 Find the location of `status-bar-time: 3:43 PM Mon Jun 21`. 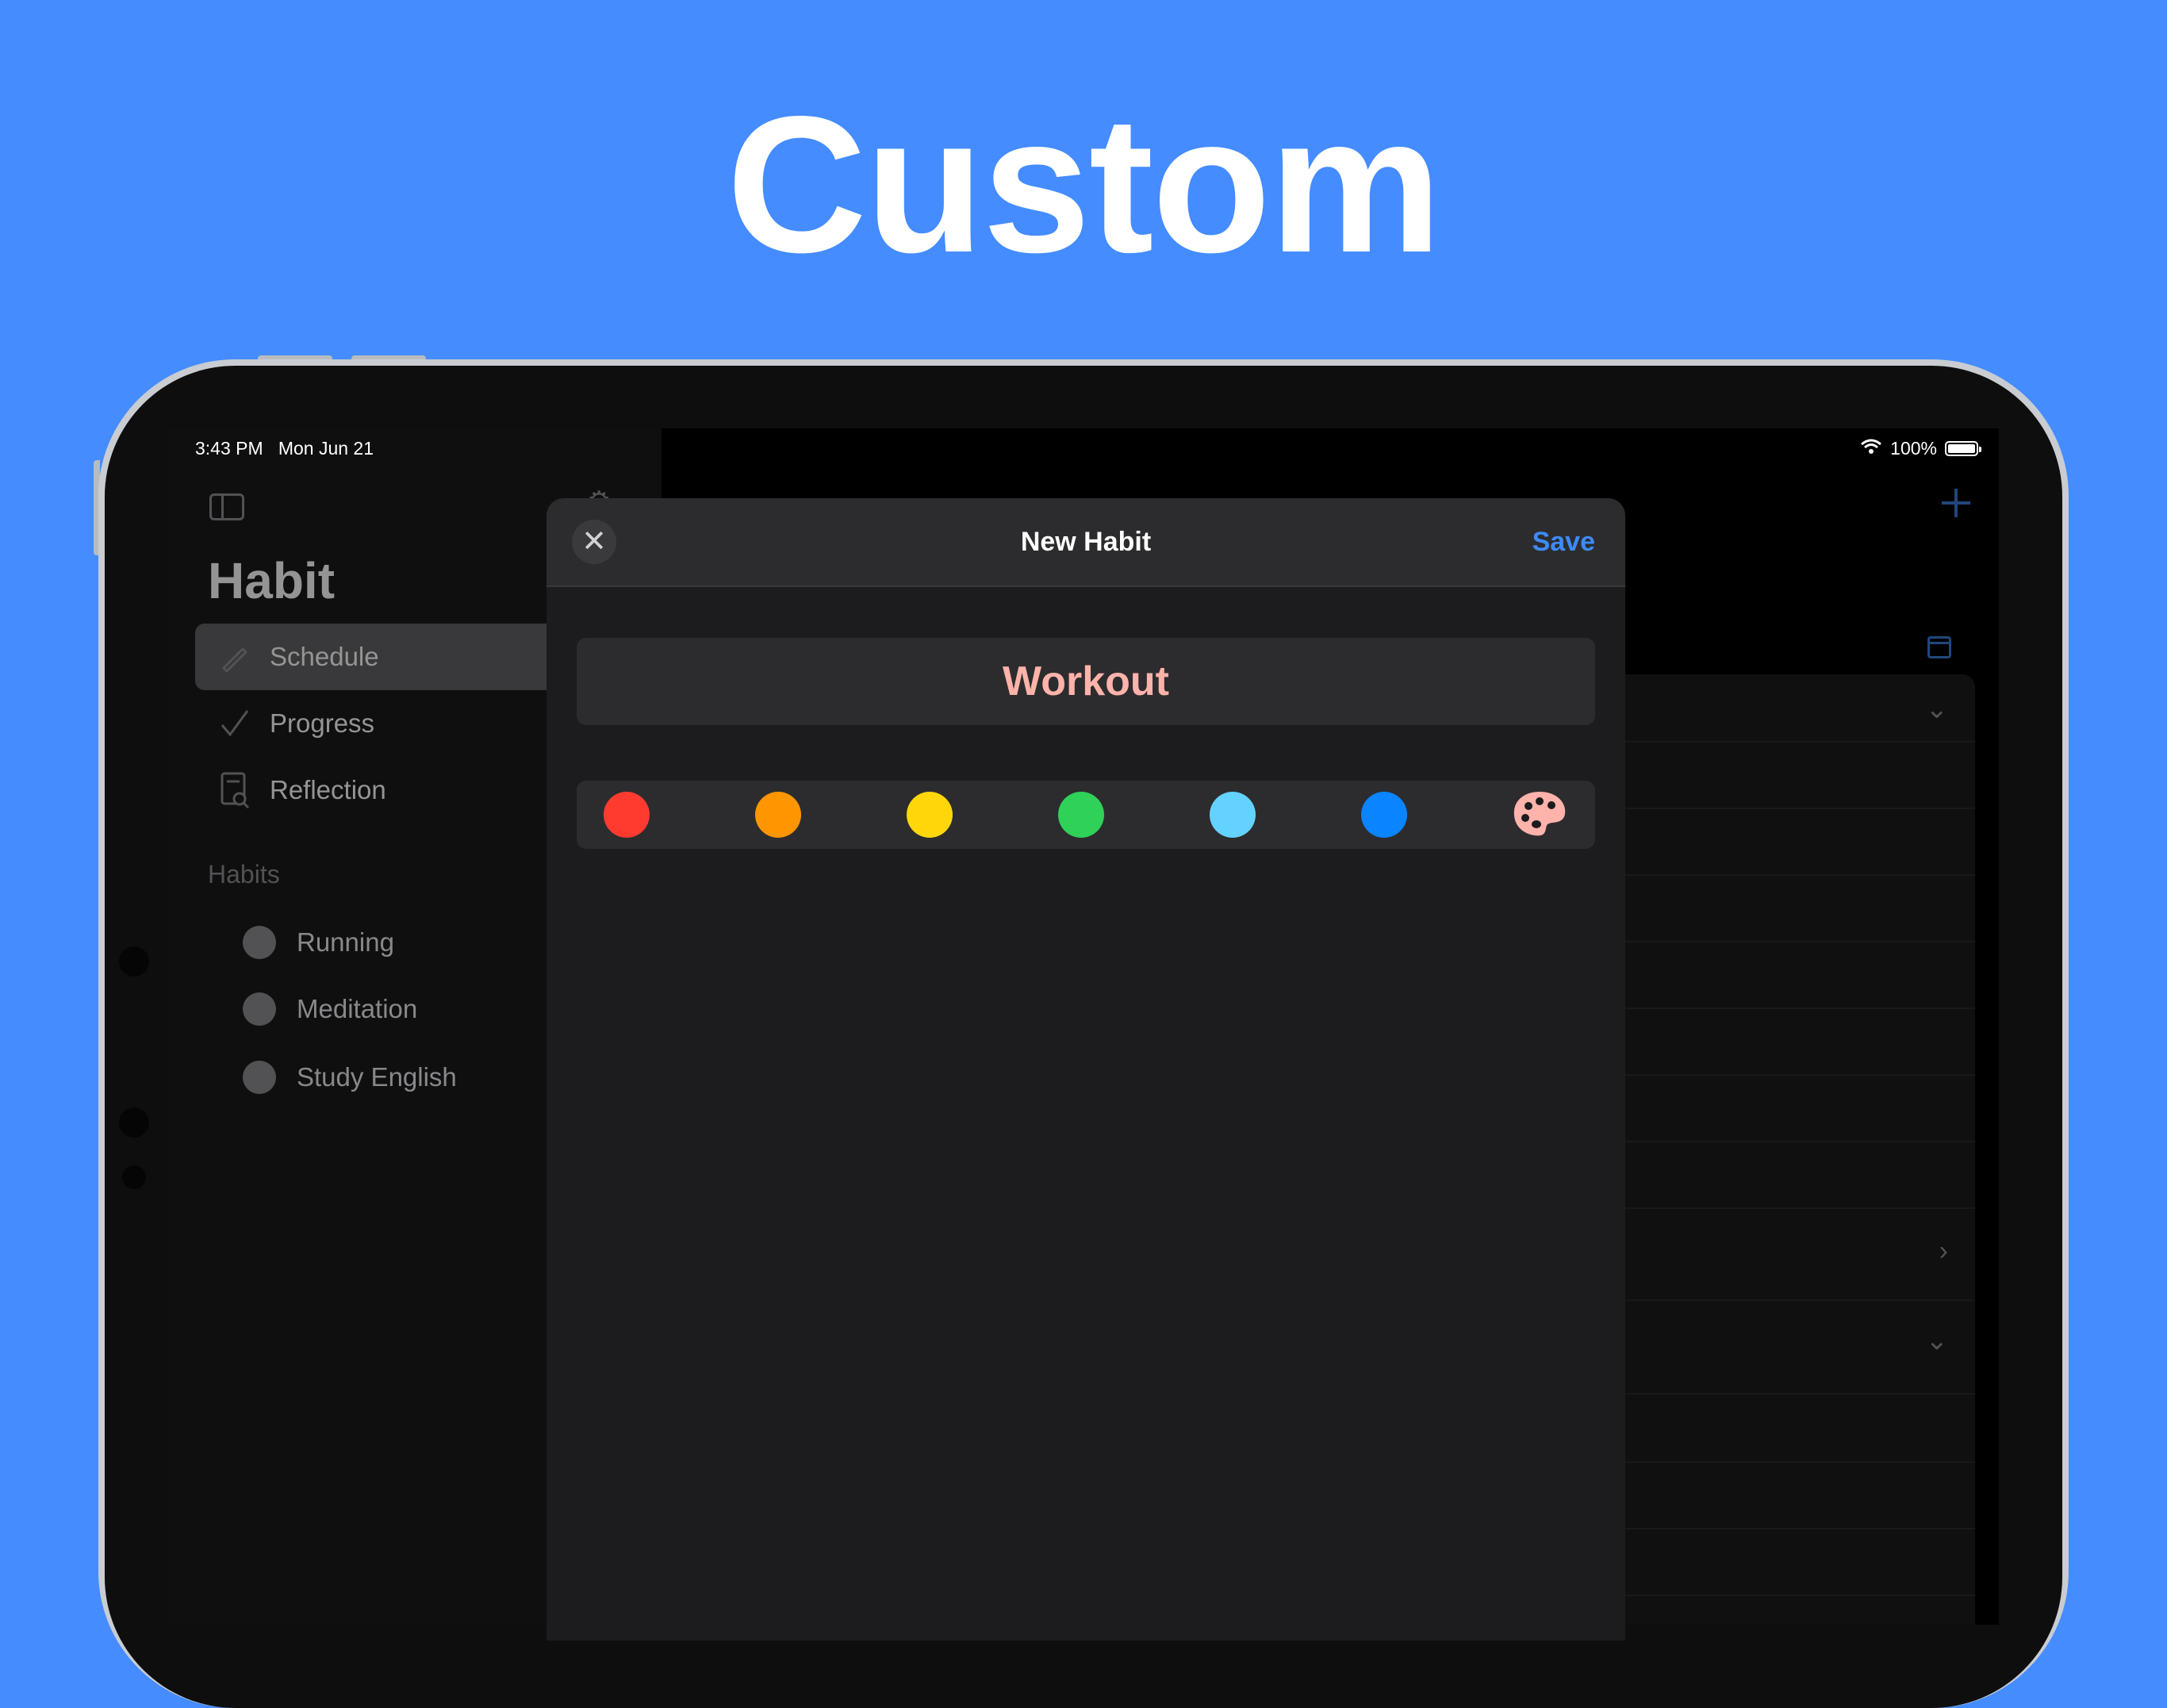

status-bar-time: 3:43 PM Mon Jun 21 is located at coordinates (284, 448).